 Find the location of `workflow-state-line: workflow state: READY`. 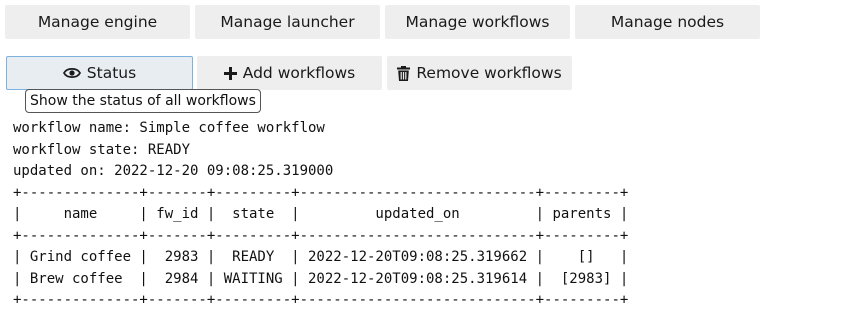

workflow-state-line: workflow state: READY is located at coordinates (102, 149).